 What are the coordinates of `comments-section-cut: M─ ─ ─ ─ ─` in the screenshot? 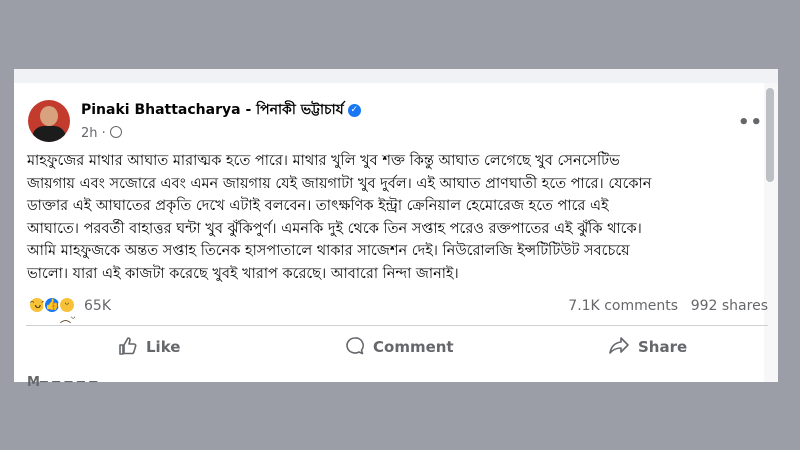 It's located at (62, 382).